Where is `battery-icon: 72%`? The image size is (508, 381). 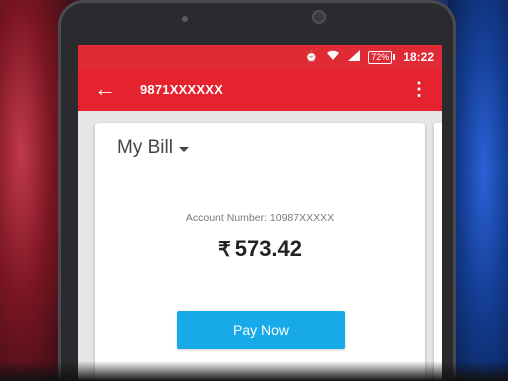
battery-icon: 72% is located at coordinates (382, 57).